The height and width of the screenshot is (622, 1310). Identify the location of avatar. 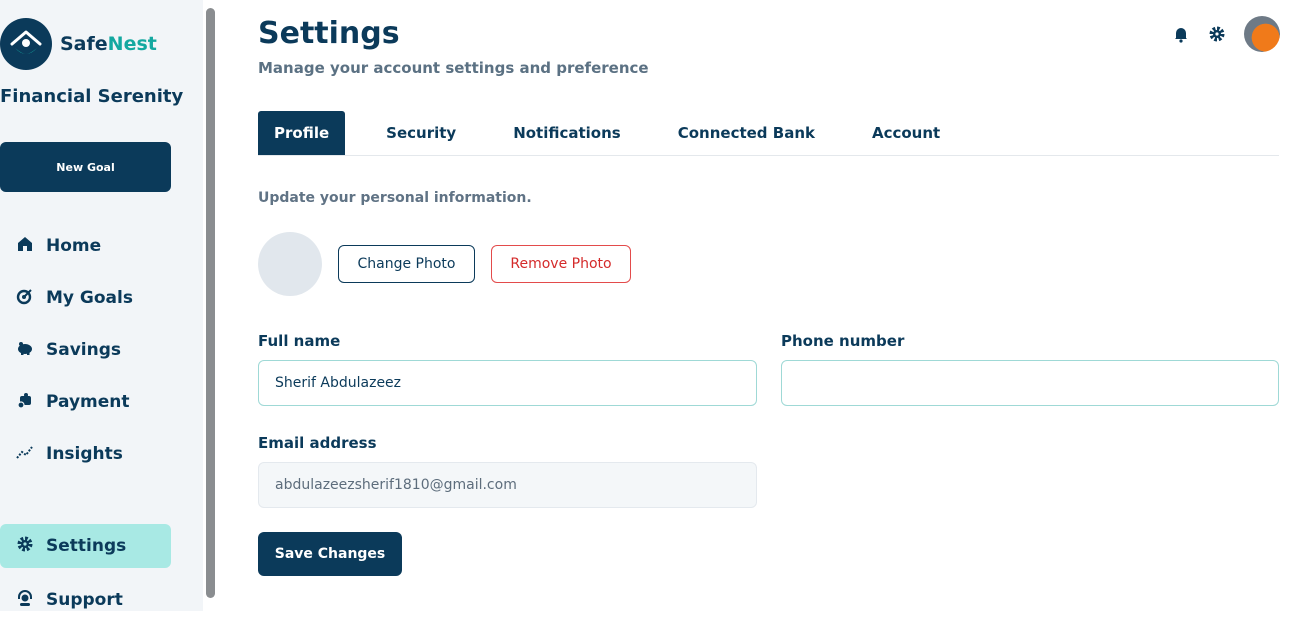
(1262, 34).